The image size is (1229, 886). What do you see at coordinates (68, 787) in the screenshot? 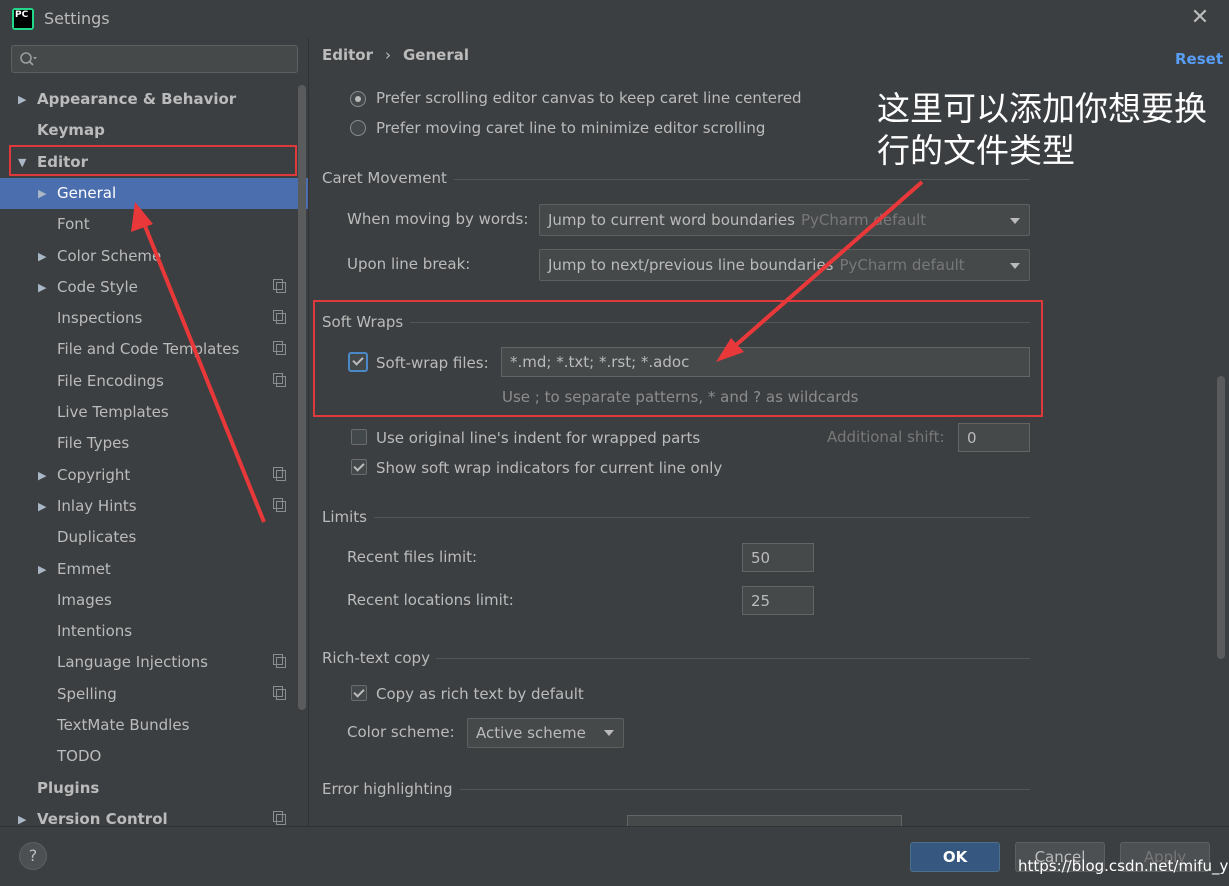
I see `tree-item-label: Plugins` at bounding box center [68, 787].